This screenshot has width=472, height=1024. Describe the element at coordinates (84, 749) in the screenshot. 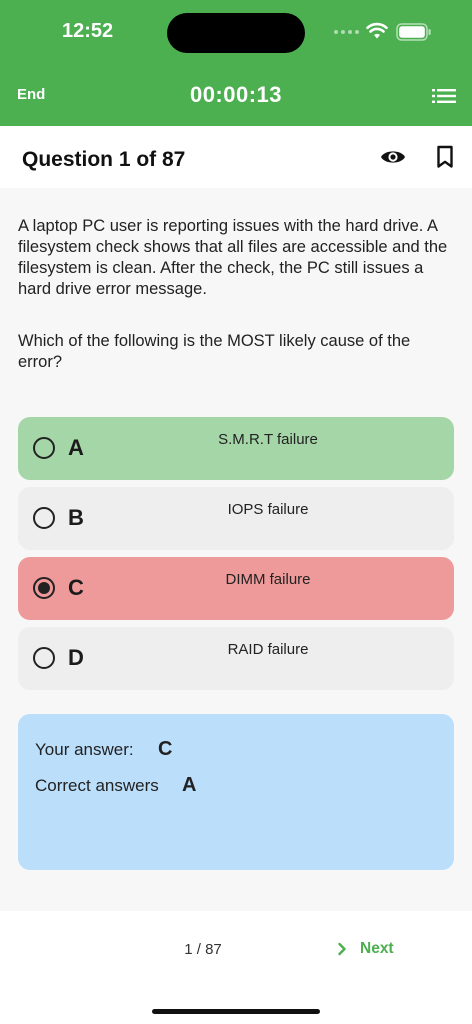

I see `your-answer-label: Your answer:` at that location.